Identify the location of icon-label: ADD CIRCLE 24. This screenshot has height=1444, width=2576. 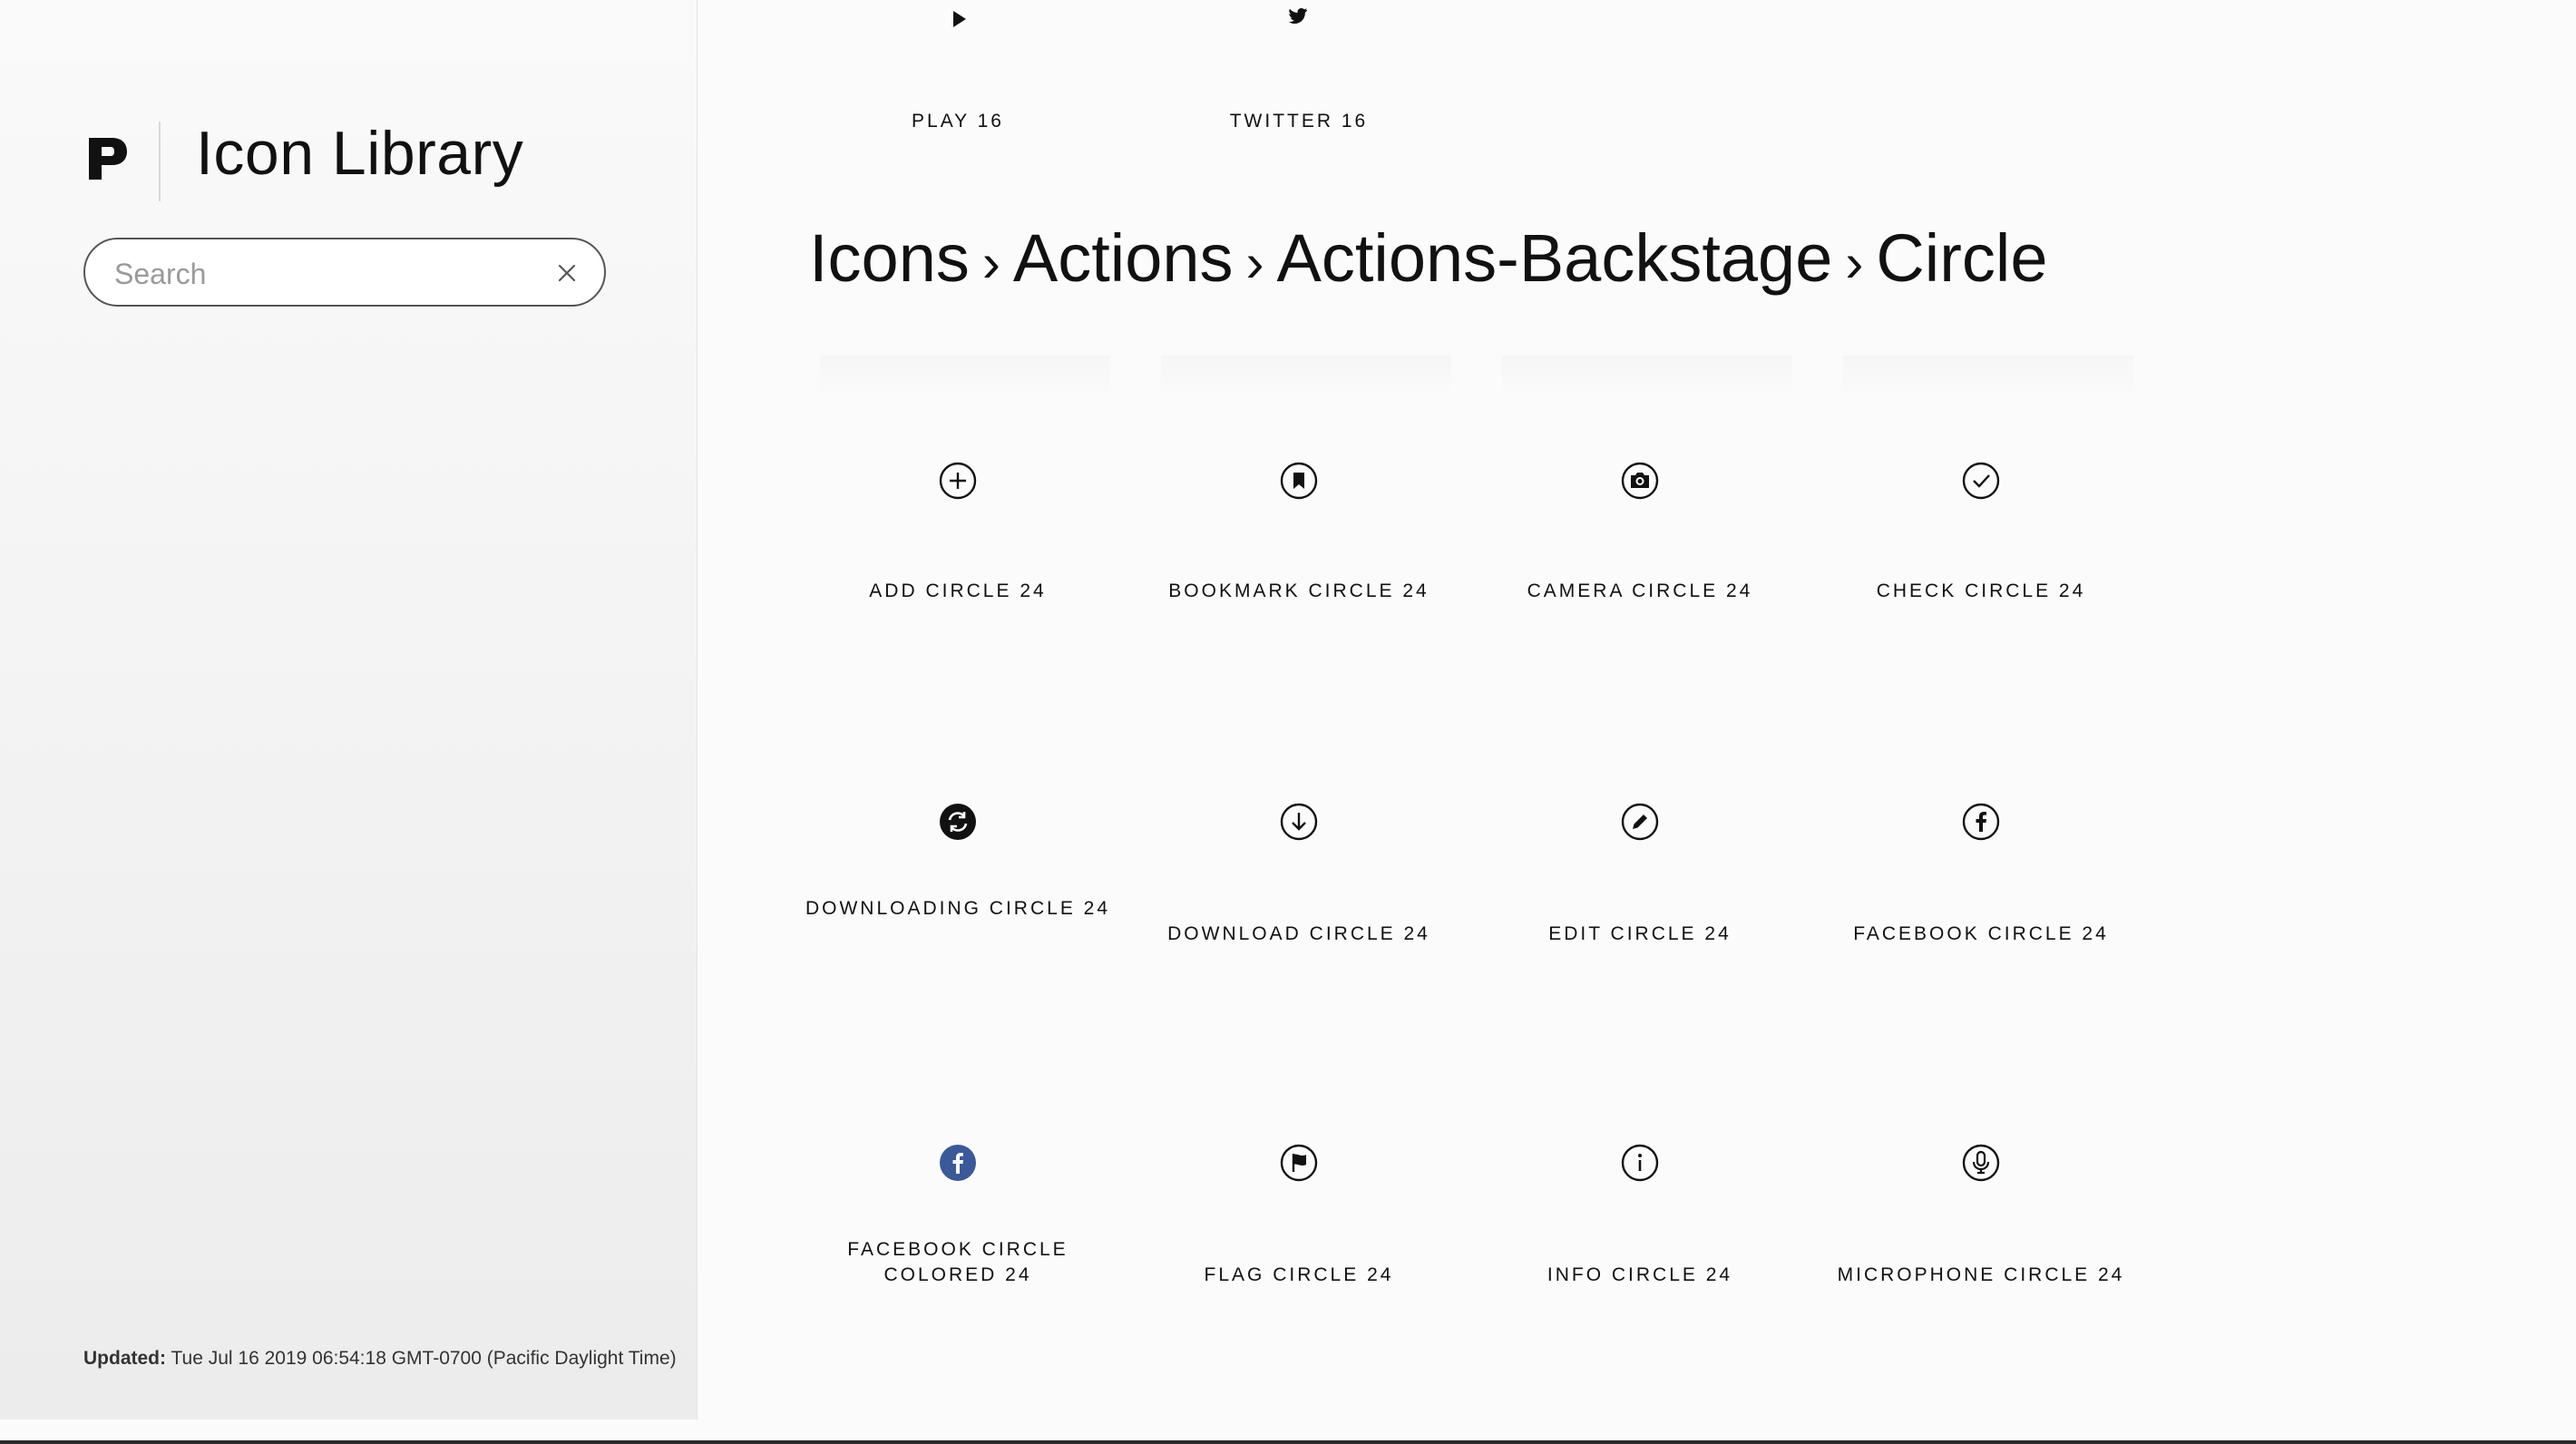
(958, 591).